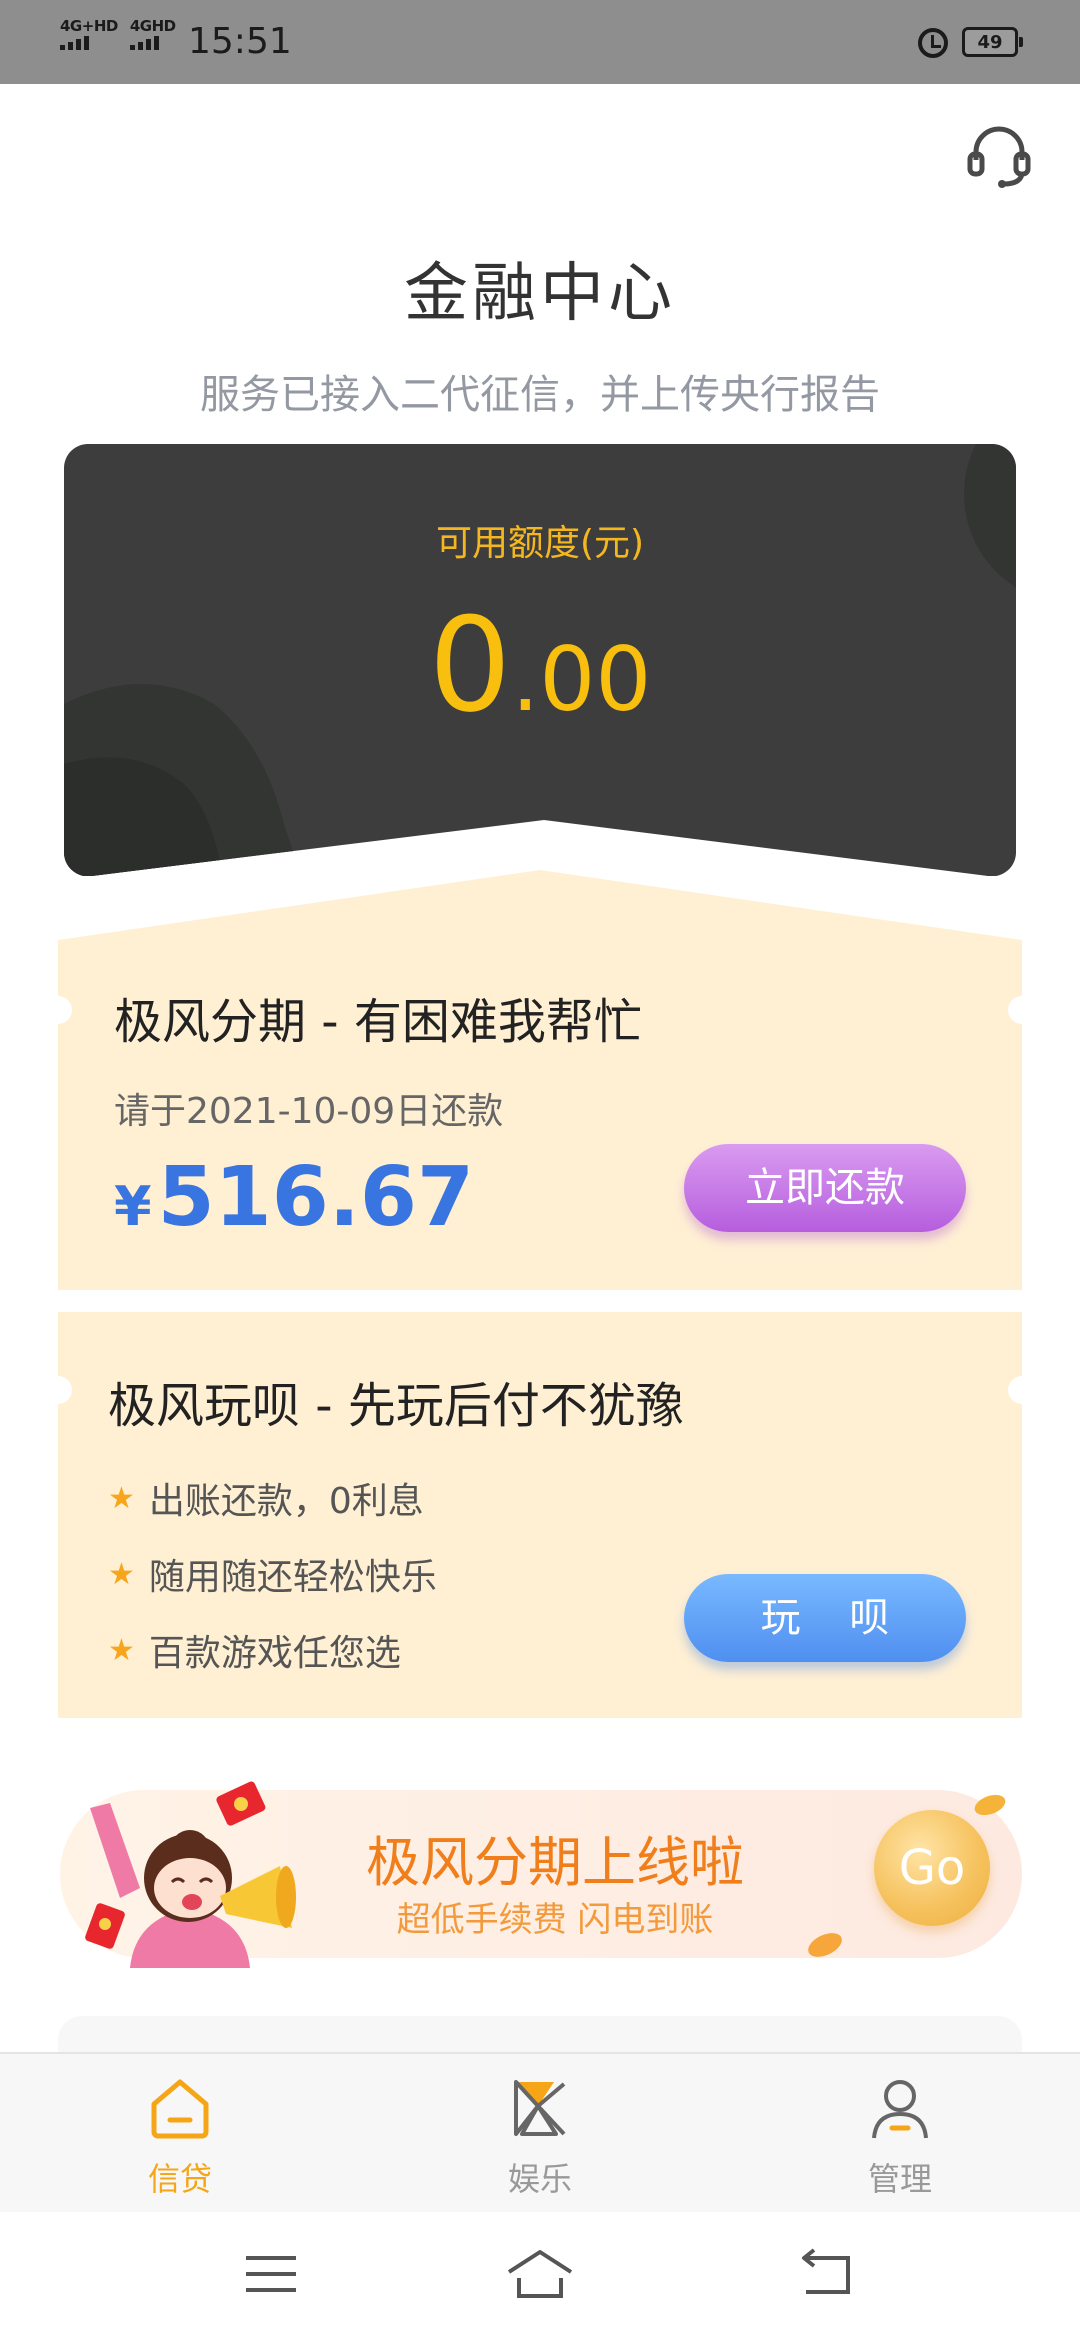 The width and height of the screenshot is (1080, 2340). What do you see at coordinates (309, 1111) in the screenshot?
I see `loan-due-date: 请于2021-10-09日还款` at bounding box center [309, 1111].